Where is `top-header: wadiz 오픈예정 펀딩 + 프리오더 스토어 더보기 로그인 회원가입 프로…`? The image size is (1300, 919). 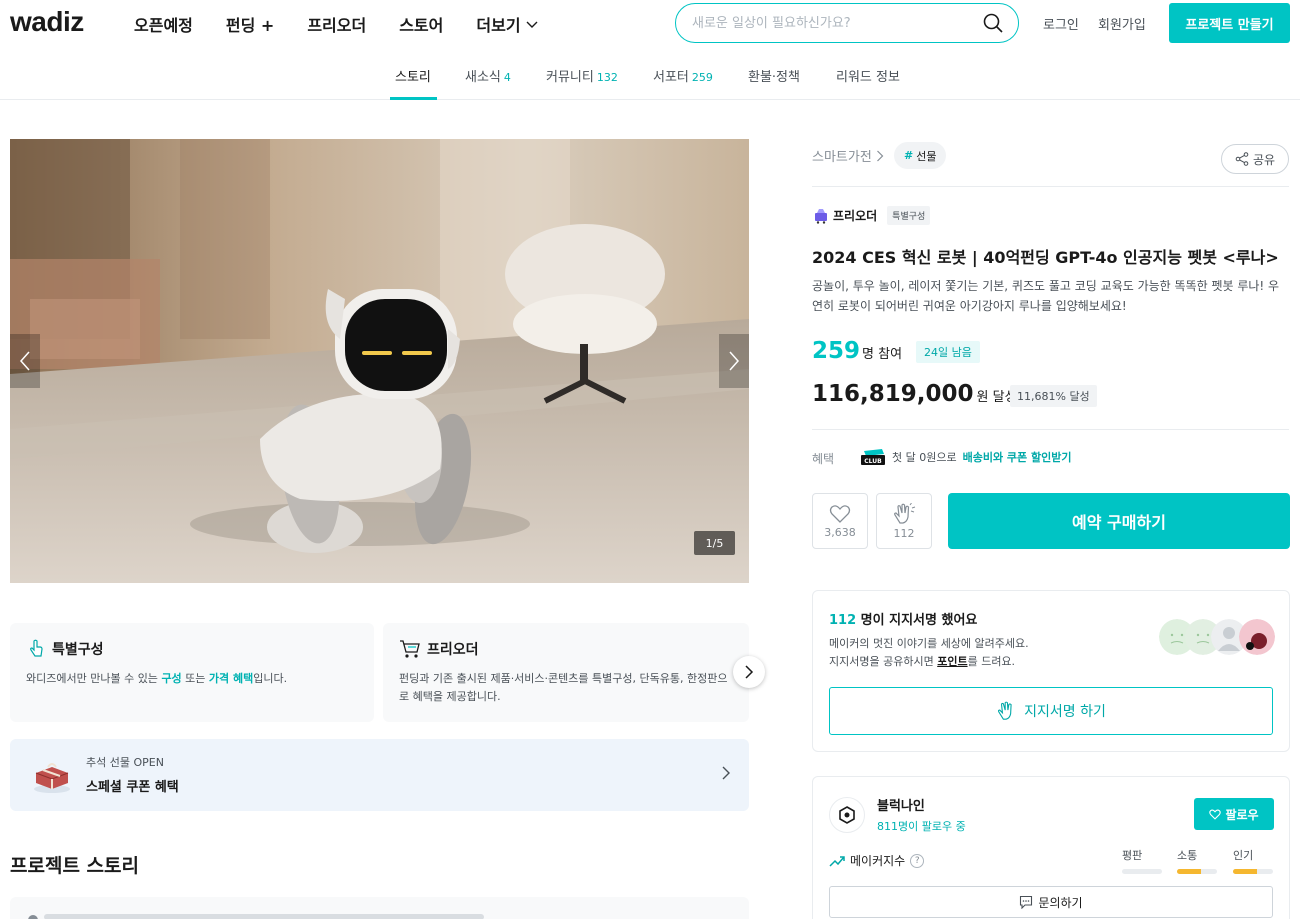
top-header: wadiz 오픈예정 펀딩 + 프리오더 스토어 더보기 로그인 회원가입 프로… is located at coordinates (650, 24).